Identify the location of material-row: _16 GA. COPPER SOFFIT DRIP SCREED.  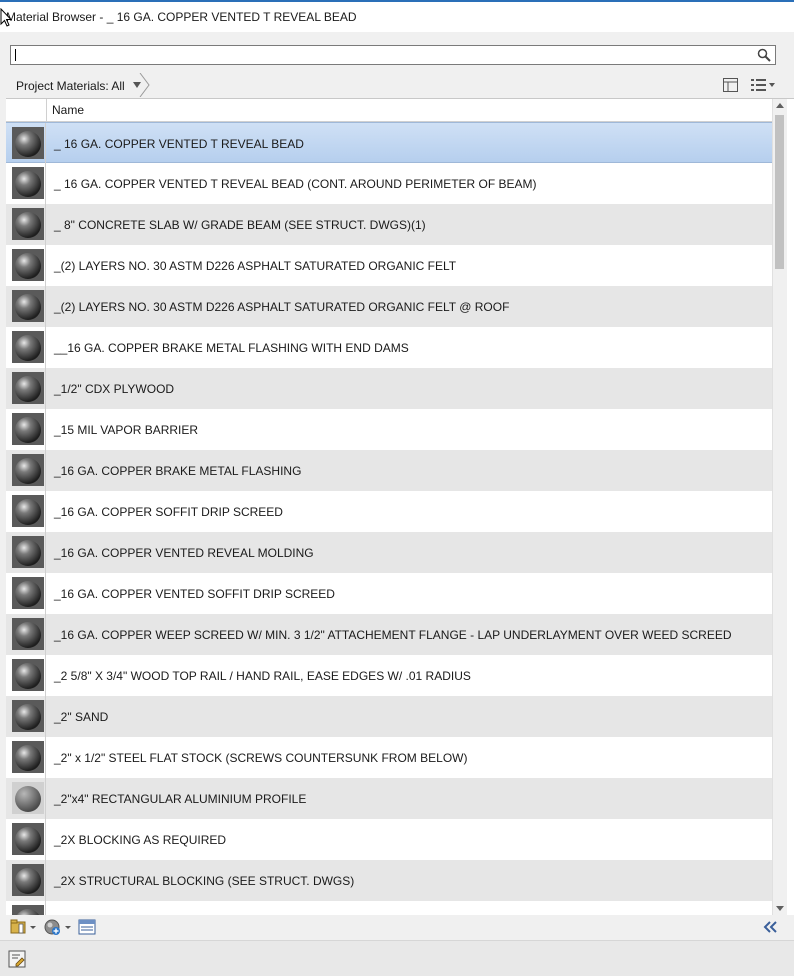
(389, 511).